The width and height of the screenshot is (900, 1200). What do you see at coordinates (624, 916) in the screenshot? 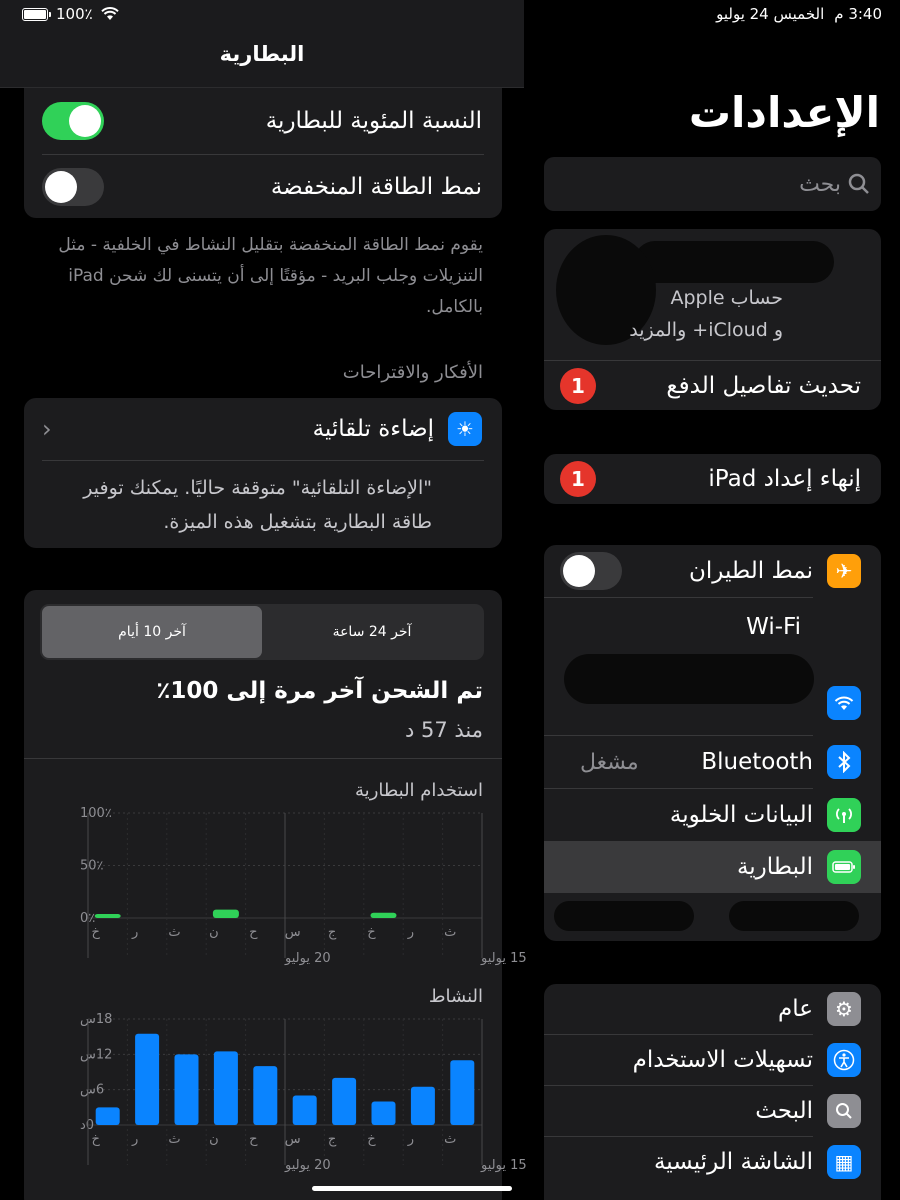
I see `redacted-item-left` at bounding box center [624, 916].